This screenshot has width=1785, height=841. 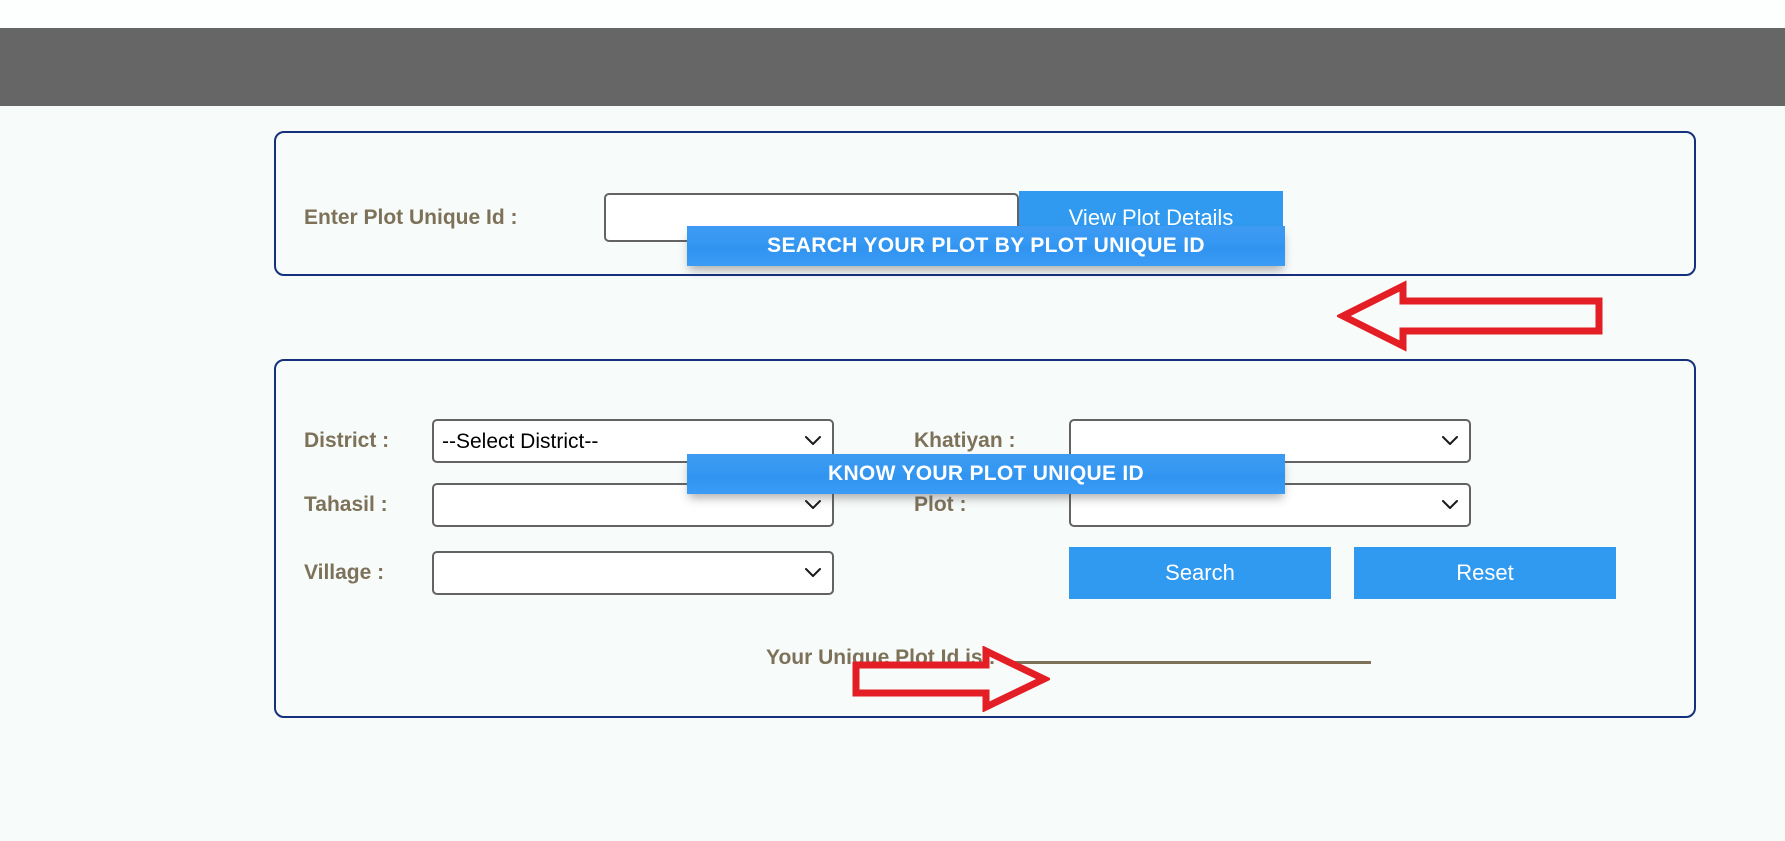 I want to click on tahasil-label: Tahasil :, so click(x=346, y=504).